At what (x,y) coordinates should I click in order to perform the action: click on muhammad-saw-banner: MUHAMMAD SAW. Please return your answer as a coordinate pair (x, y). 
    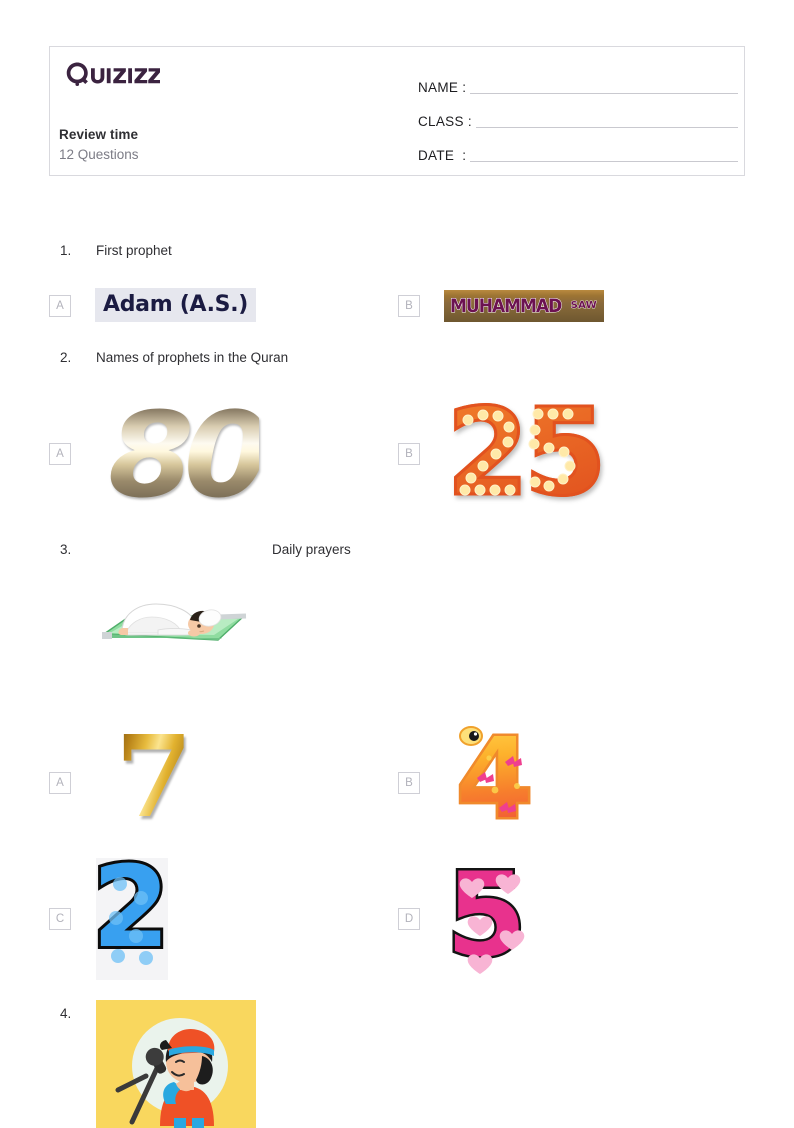
    Looking at the image, I should click on (524, 306).